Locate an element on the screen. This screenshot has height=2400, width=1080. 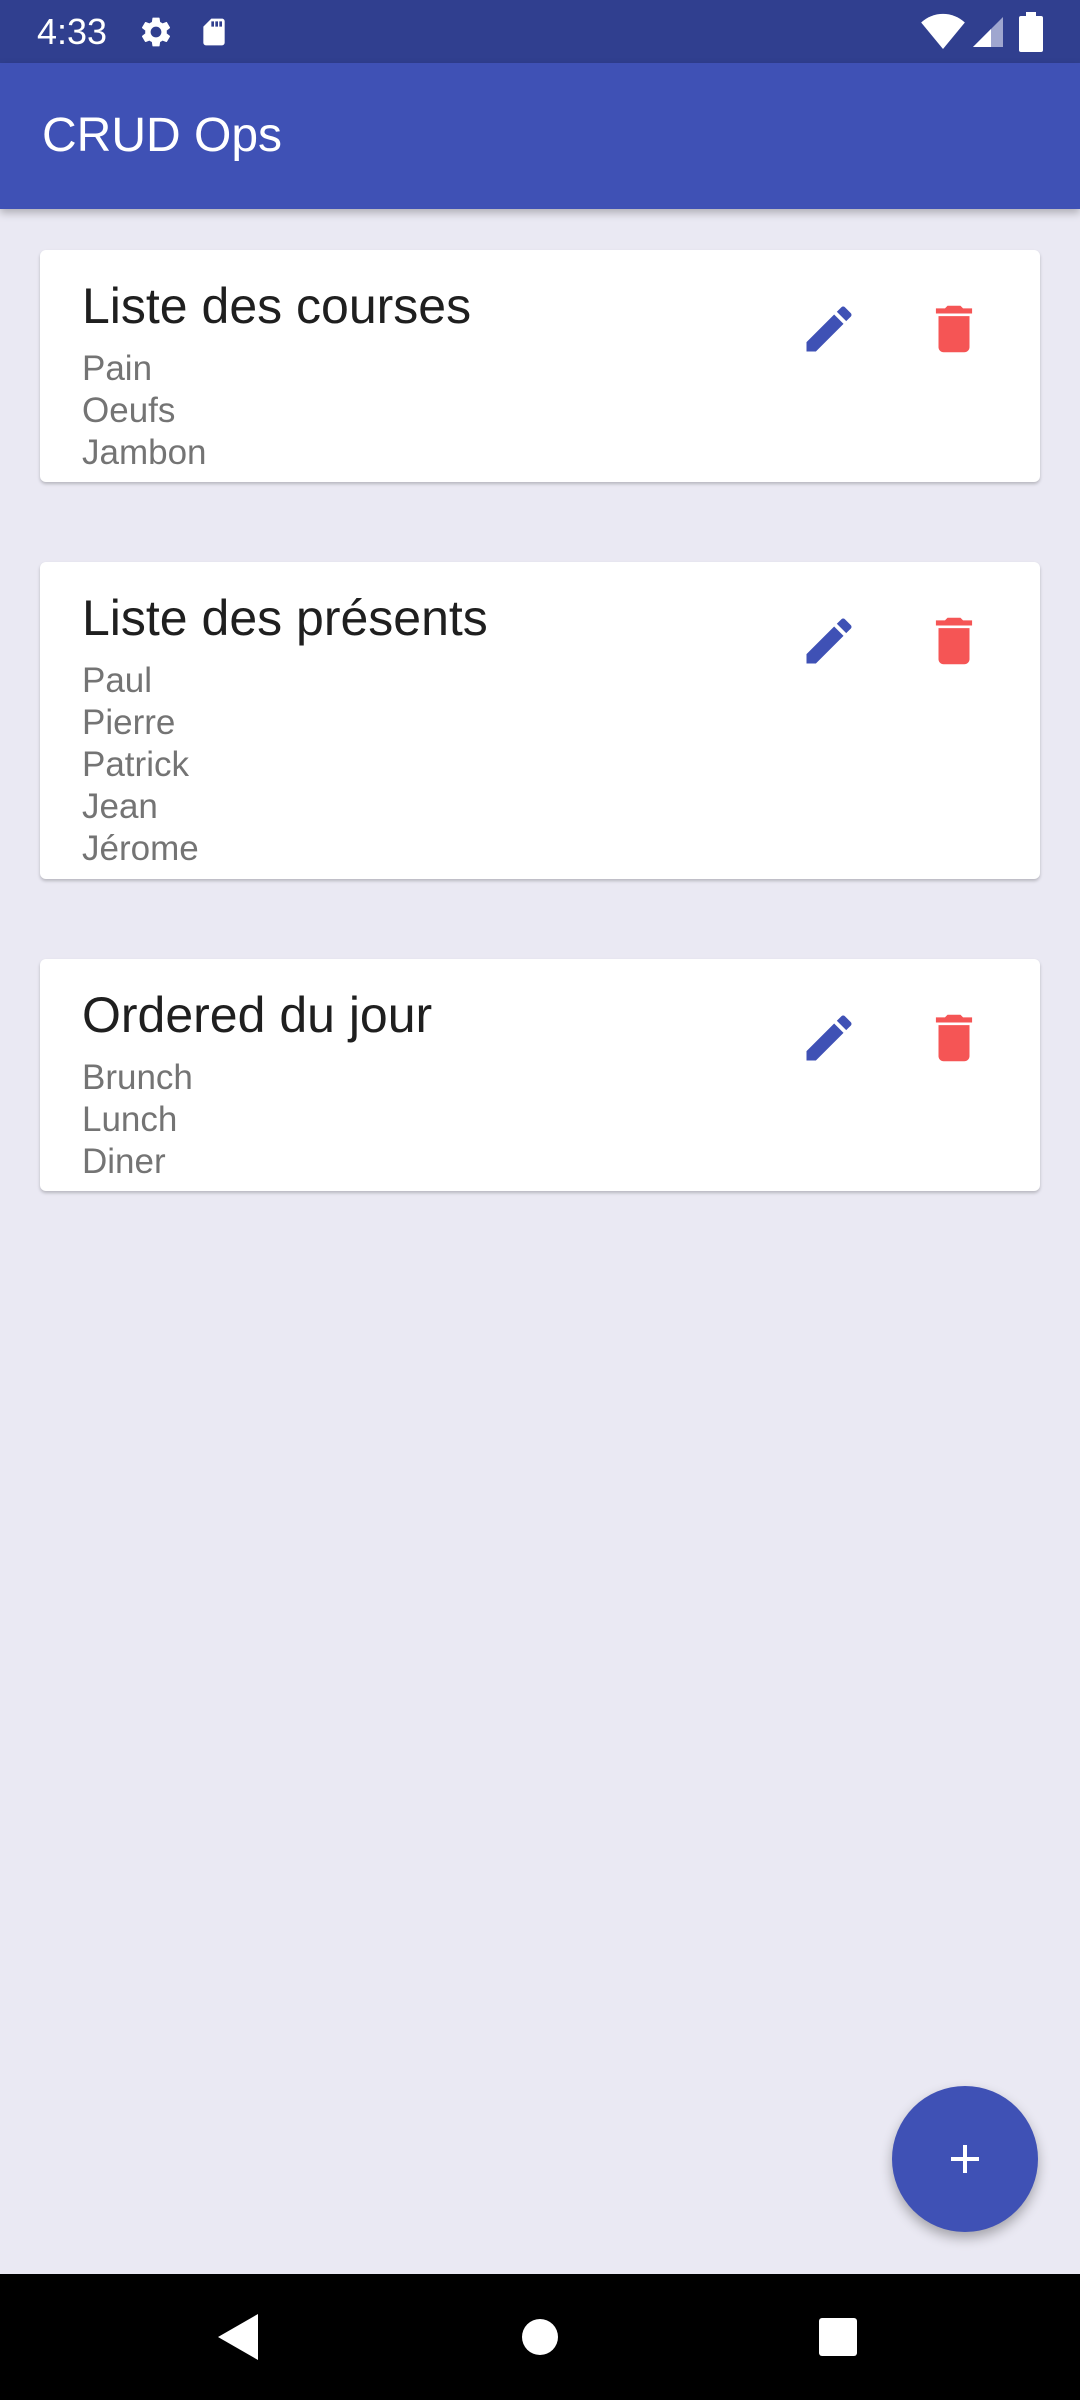
wifi-icon is located at coordinates (943, 31).